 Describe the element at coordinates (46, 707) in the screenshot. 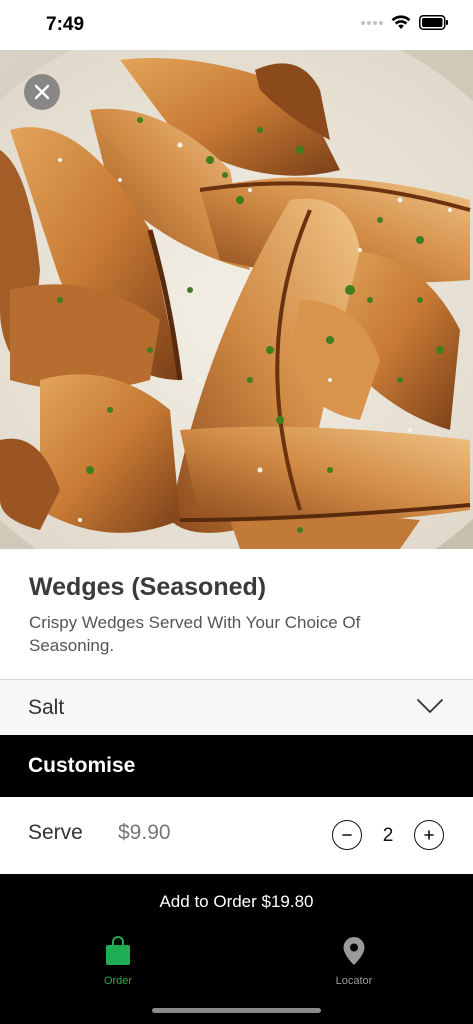

I see `seasoning-selected-value: Salt` at that location.